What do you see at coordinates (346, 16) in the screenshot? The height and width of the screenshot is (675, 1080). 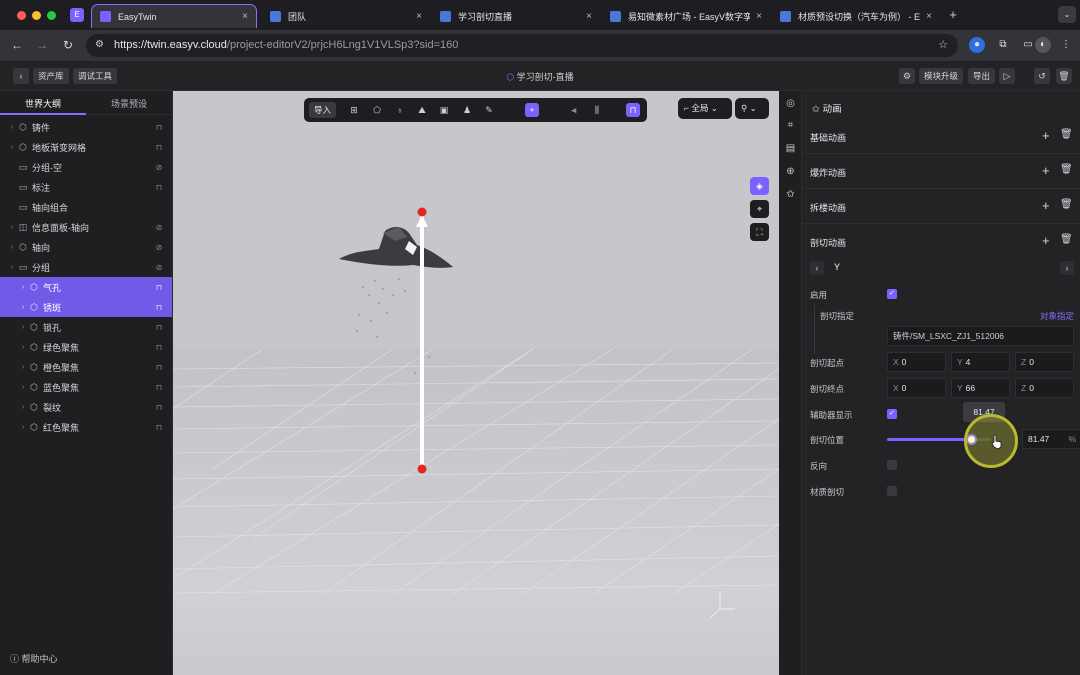 I see `browser-tab-team: 团队 ×` at bounding box center [346, 16].